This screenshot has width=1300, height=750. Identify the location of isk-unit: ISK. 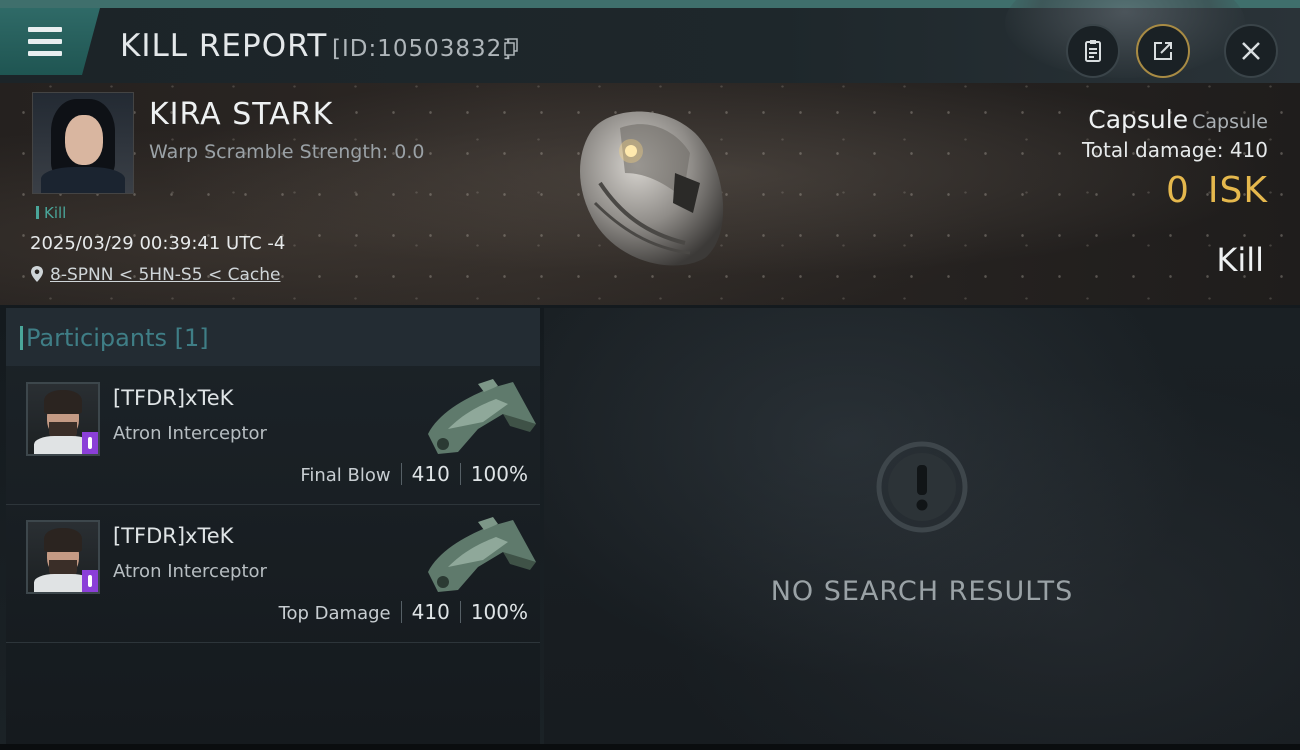
(1237, 190).